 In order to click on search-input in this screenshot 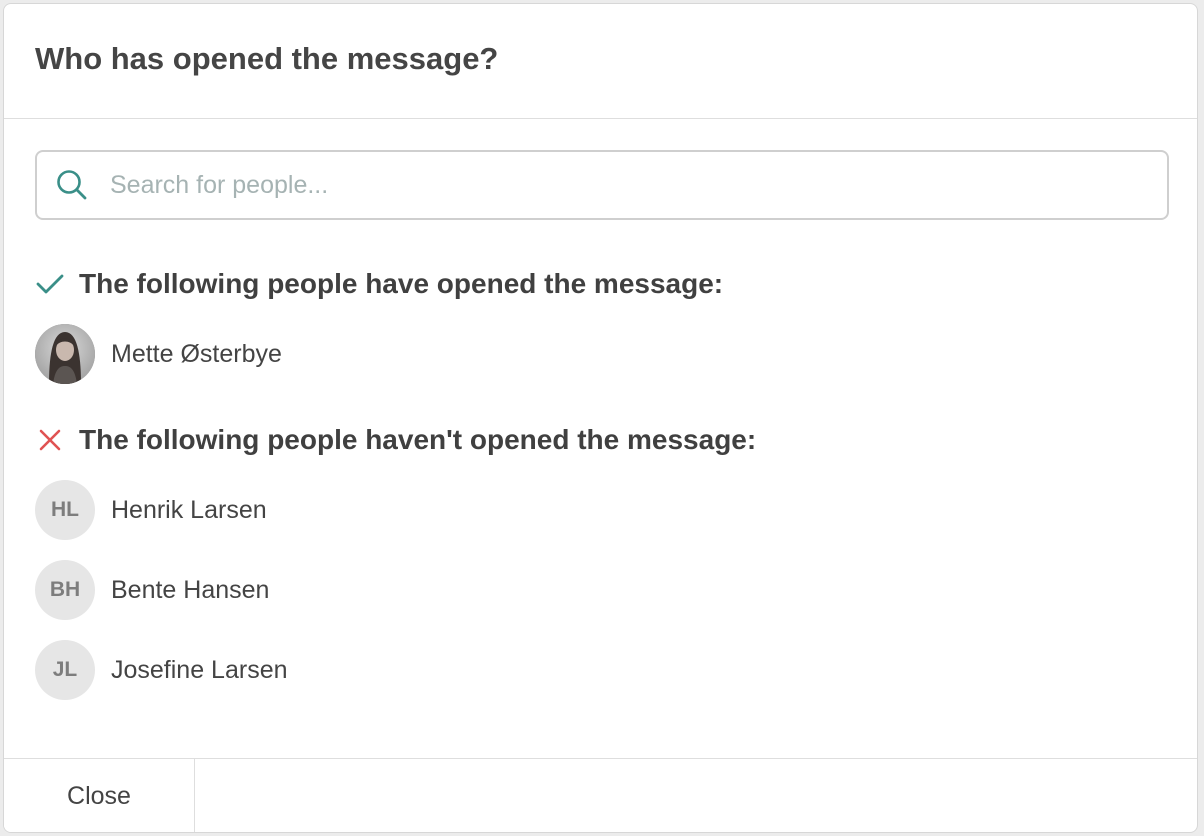, I will do `click(610, 185)`.